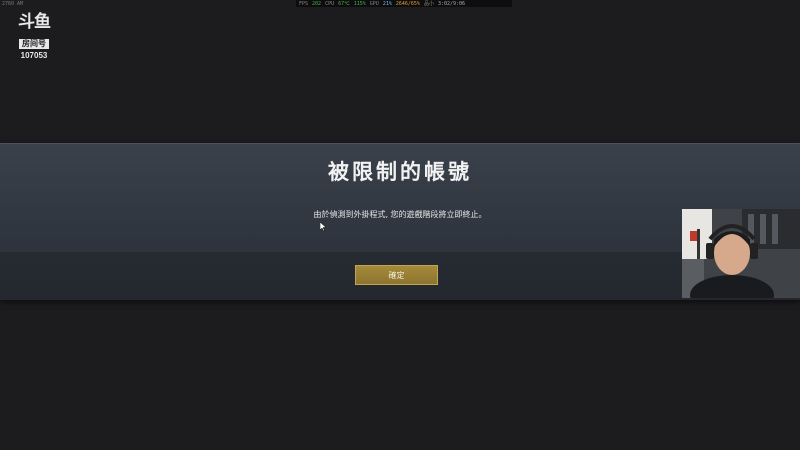  Describe the element at coordinates (374, 3) in the screenshot. I see `perf-label-gpu: GPU` at that location.